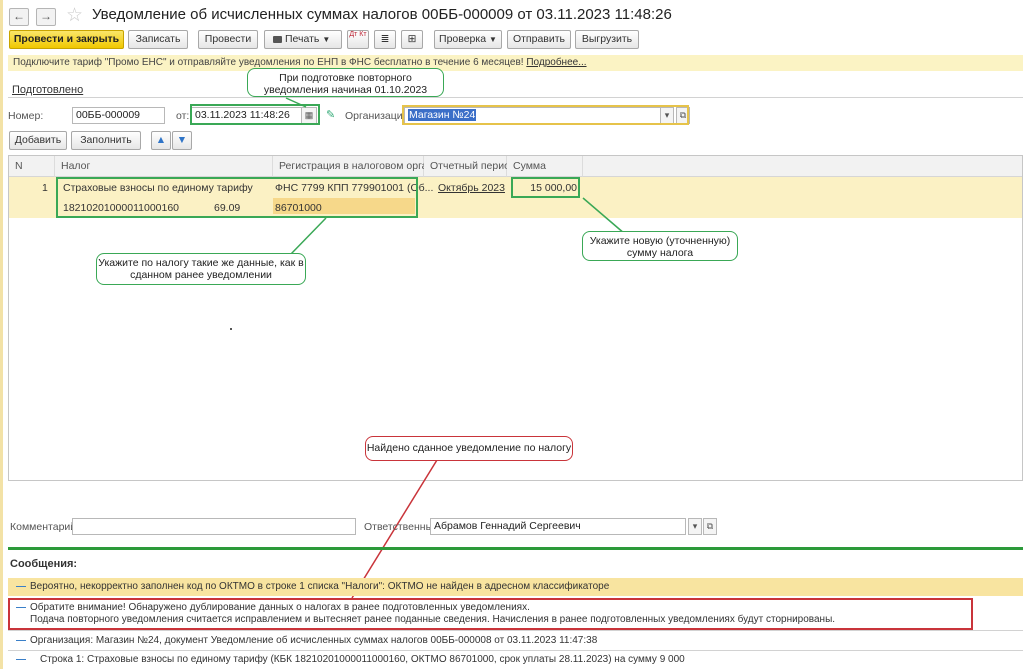  Describe the element at coordinates (214, 526) in the screenshot. I see `comment-field` at that location.